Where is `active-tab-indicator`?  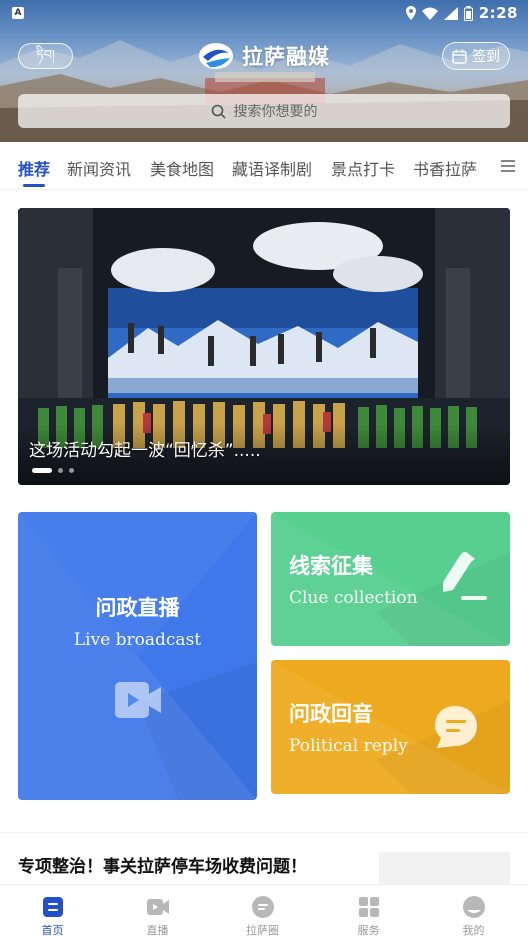 active-tab-indicator is located at coordinates (34, 185).